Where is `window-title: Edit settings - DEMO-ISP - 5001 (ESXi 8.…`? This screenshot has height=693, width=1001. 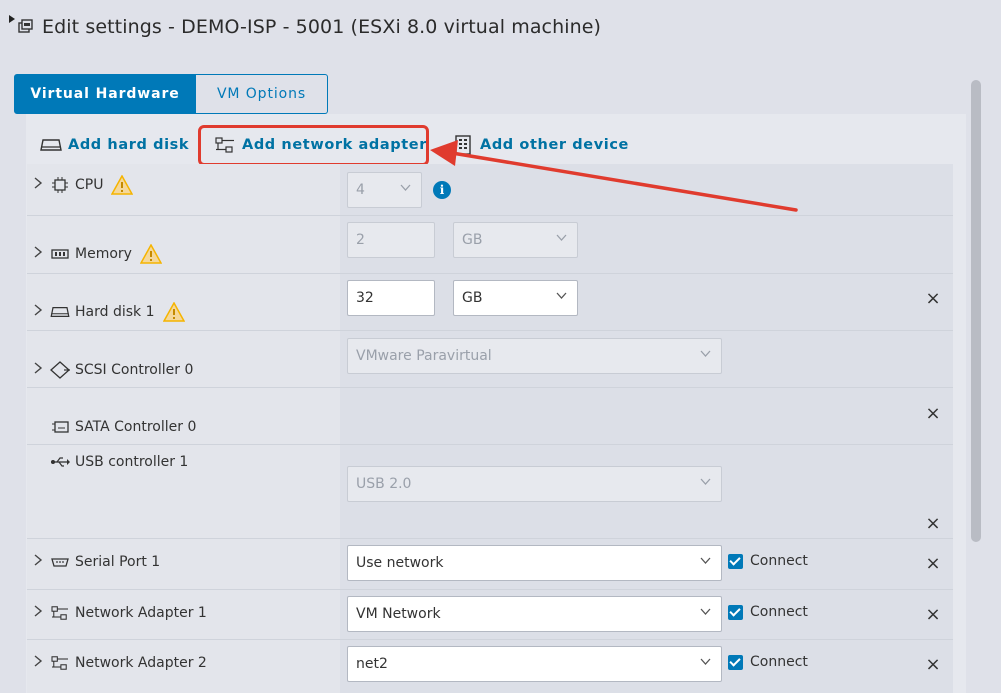 window-title: Edit settings - DEMO-ISP - 5001 (ESXi 8.… is located at coordinates (322, 27).